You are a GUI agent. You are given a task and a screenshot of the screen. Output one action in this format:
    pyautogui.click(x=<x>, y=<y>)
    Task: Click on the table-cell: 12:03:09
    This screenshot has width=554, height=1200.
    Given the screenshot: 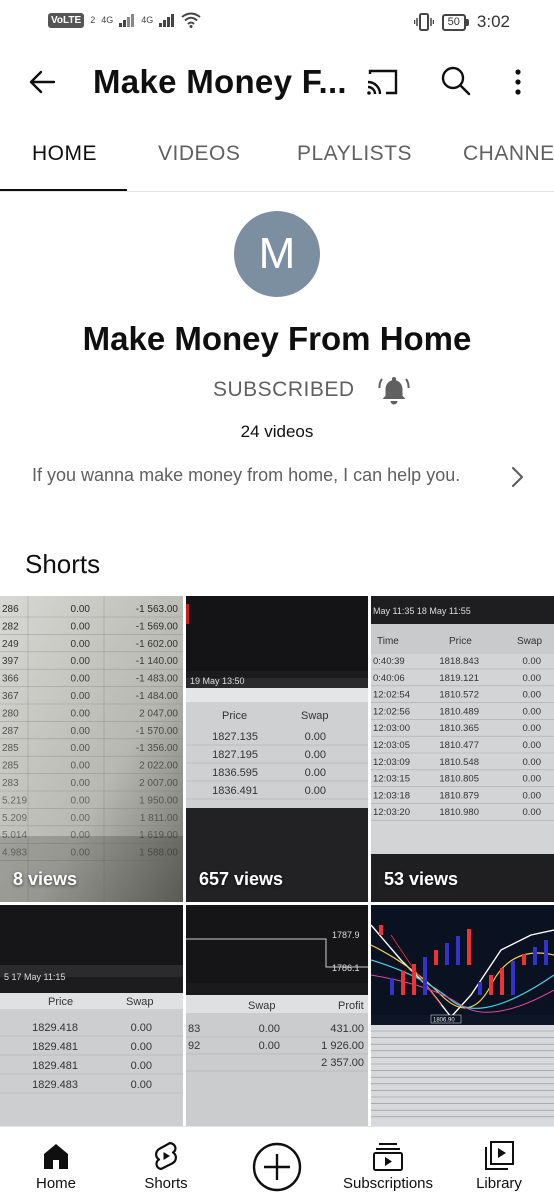 What is the action you would take?
    pyautogui.click(x=391, y=762)
    